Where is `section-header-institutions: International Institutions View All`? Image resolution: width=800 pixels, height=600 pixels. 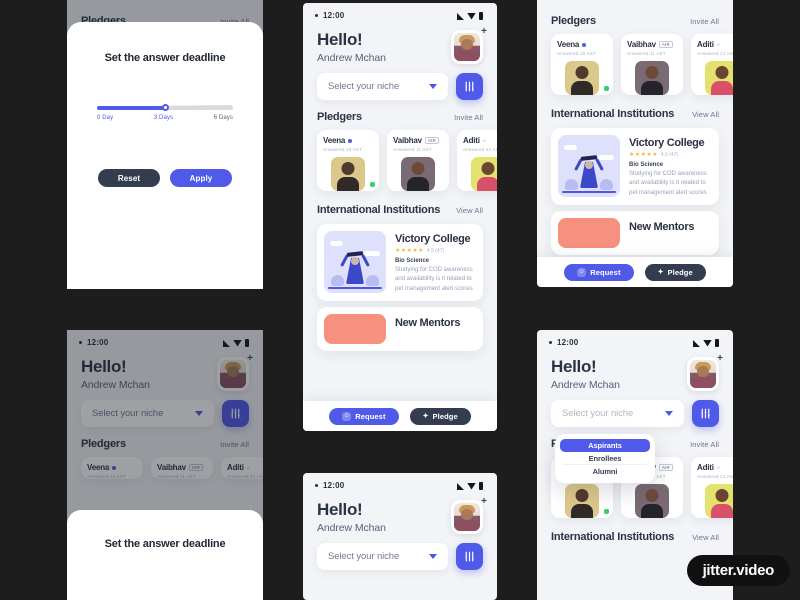
section-header-institutions: International Institutions View All is located at coordinates (635, 107).